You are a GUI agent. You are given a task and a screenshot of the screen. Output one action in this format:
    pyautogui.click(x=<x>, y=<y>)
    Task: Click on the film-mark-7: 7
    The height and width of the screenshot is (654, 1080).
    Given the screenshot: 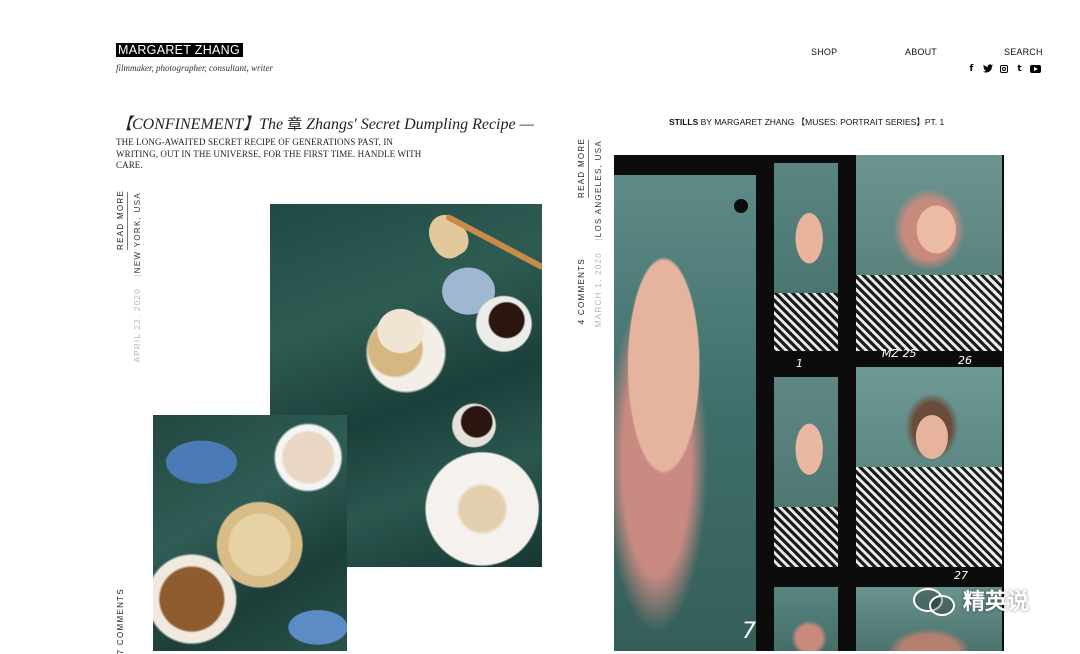 What is the action you would take?
    pyautogui.click(x=749, y=631)
    